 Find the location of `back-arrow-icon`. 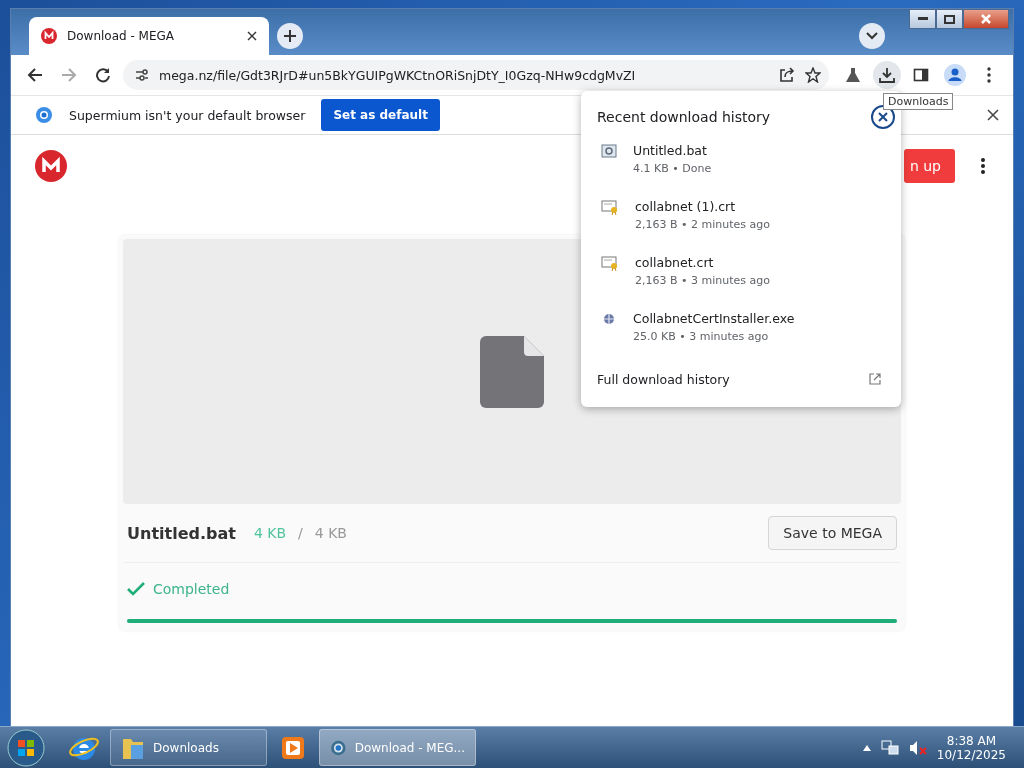

back-arrow-icon is located at coordinates (35, 75).